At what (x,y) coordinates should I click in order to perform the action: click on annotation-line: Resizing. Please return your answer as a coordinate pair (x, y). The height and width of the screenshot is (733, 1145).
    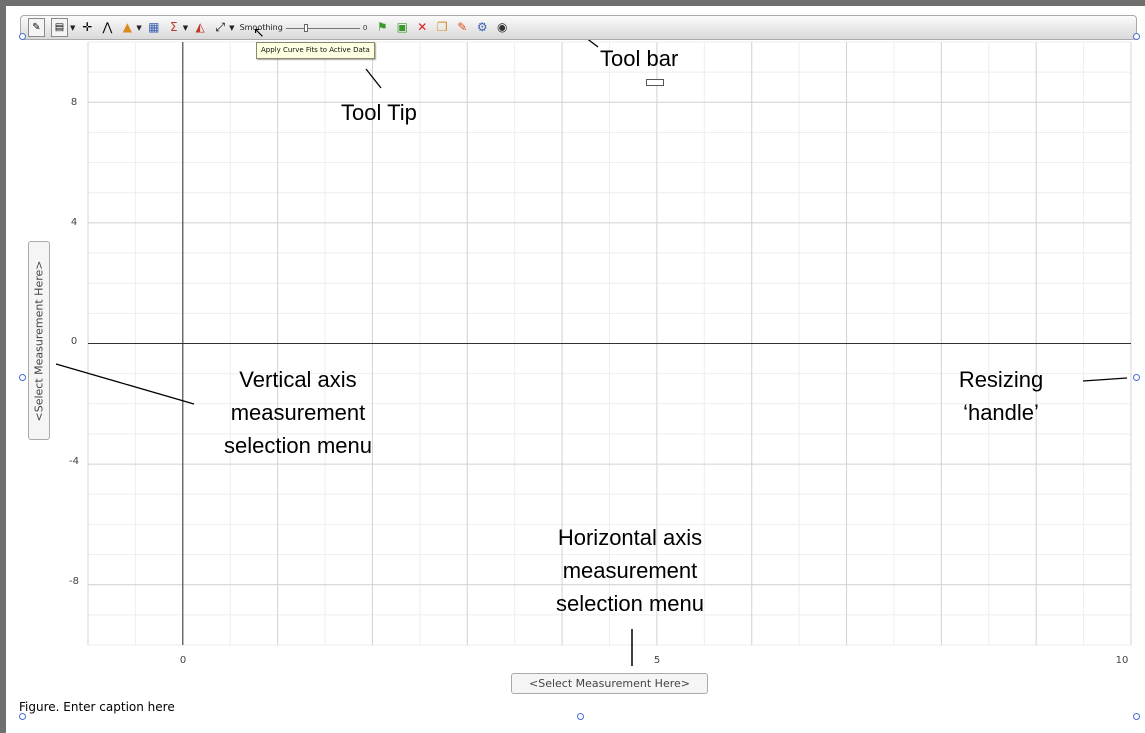
    Looking at the image, I should click on (1001, 379).